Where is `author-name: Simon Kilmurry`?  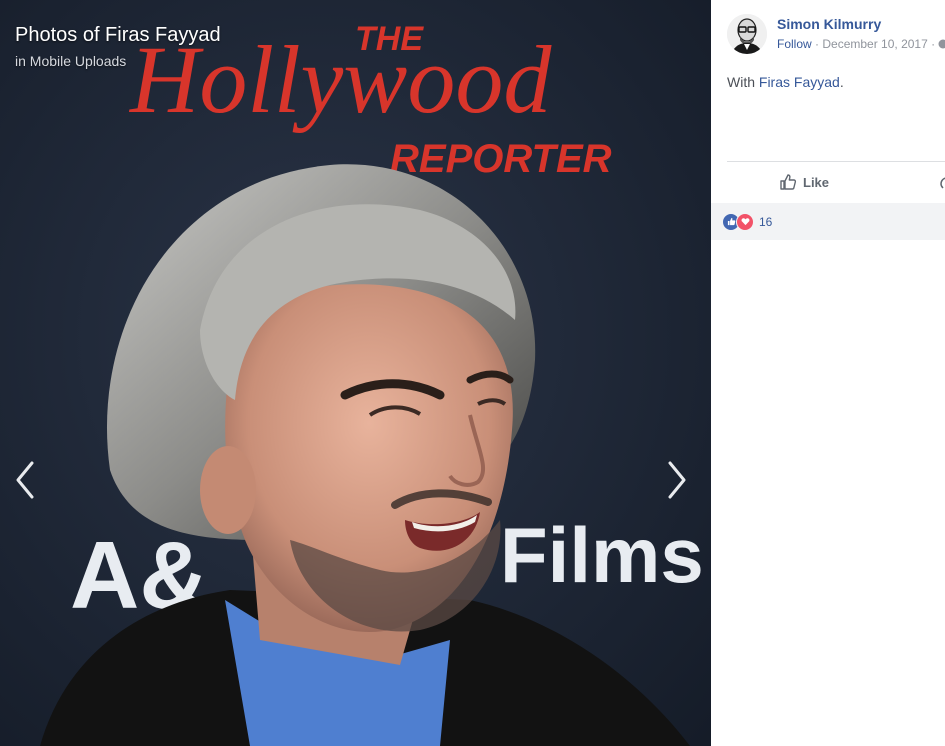 author-name: Simon Kilmurry is located at coordinates (829, 24).